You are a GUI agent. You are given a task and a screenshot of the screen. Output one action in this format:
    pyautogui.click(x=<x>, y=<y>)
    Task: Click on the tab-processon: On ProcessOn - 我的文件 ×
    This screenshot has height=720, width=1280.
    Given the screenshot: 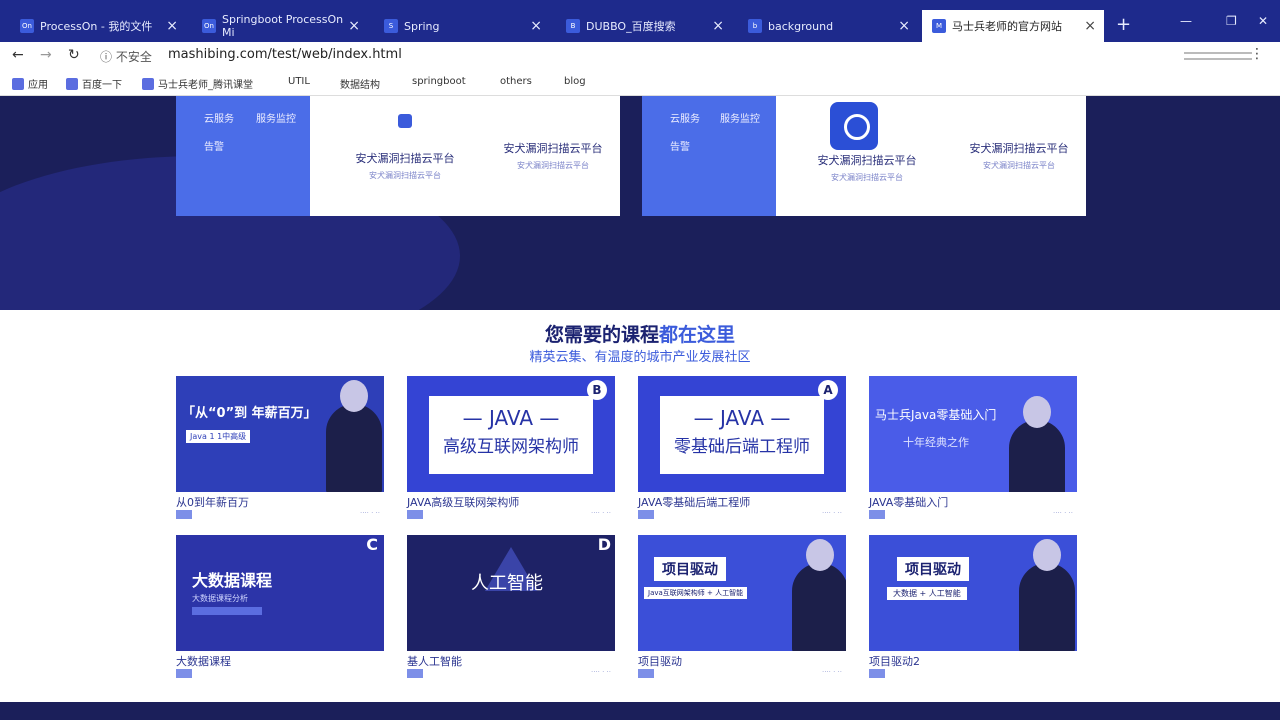 What is the action you would take?
    pyautogui.click(x=98, y=26)
    